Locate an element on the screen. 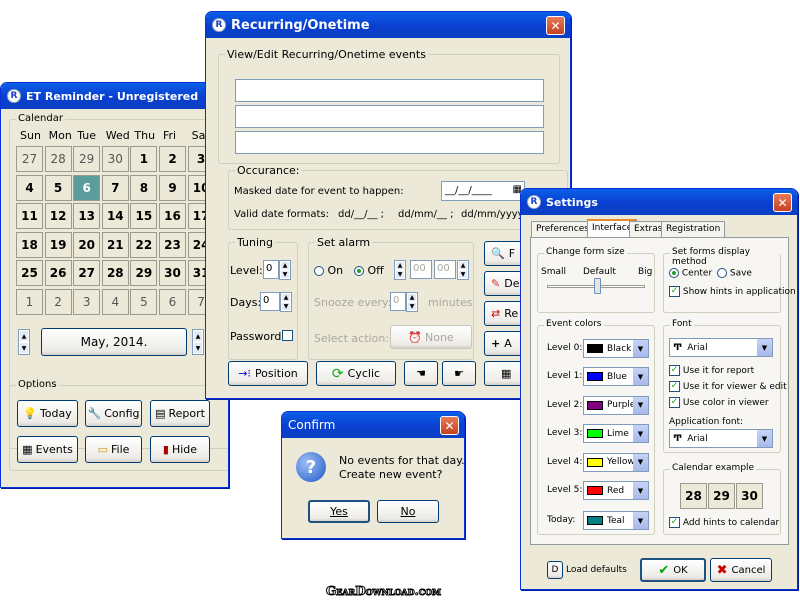 This screenshot has width=800, height=600. tab-preferences: Preferences is located at coordinates (562, 229).